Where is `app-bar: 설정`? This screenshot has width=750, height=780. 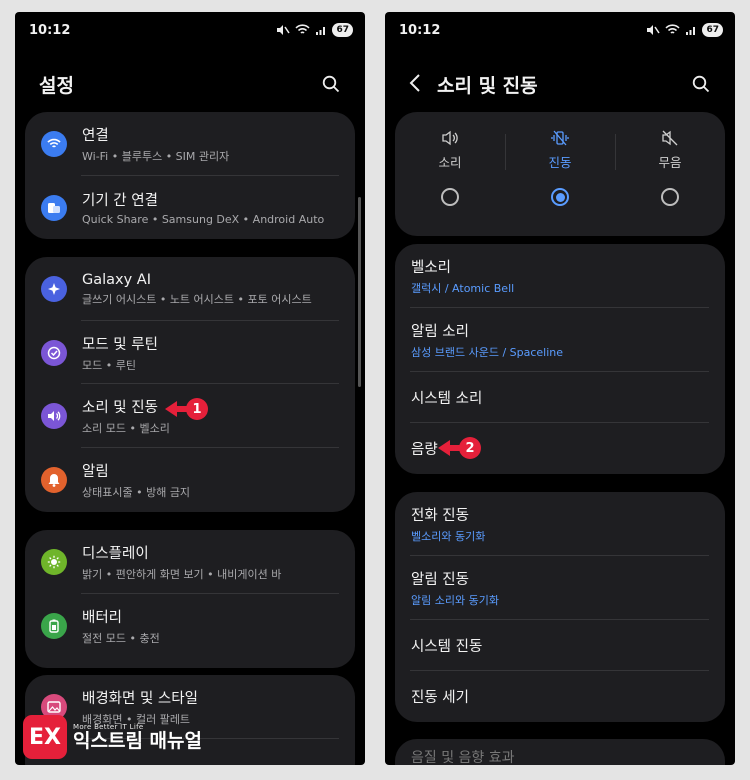 app-bar: 설정 is located at coordinates (190, 84).